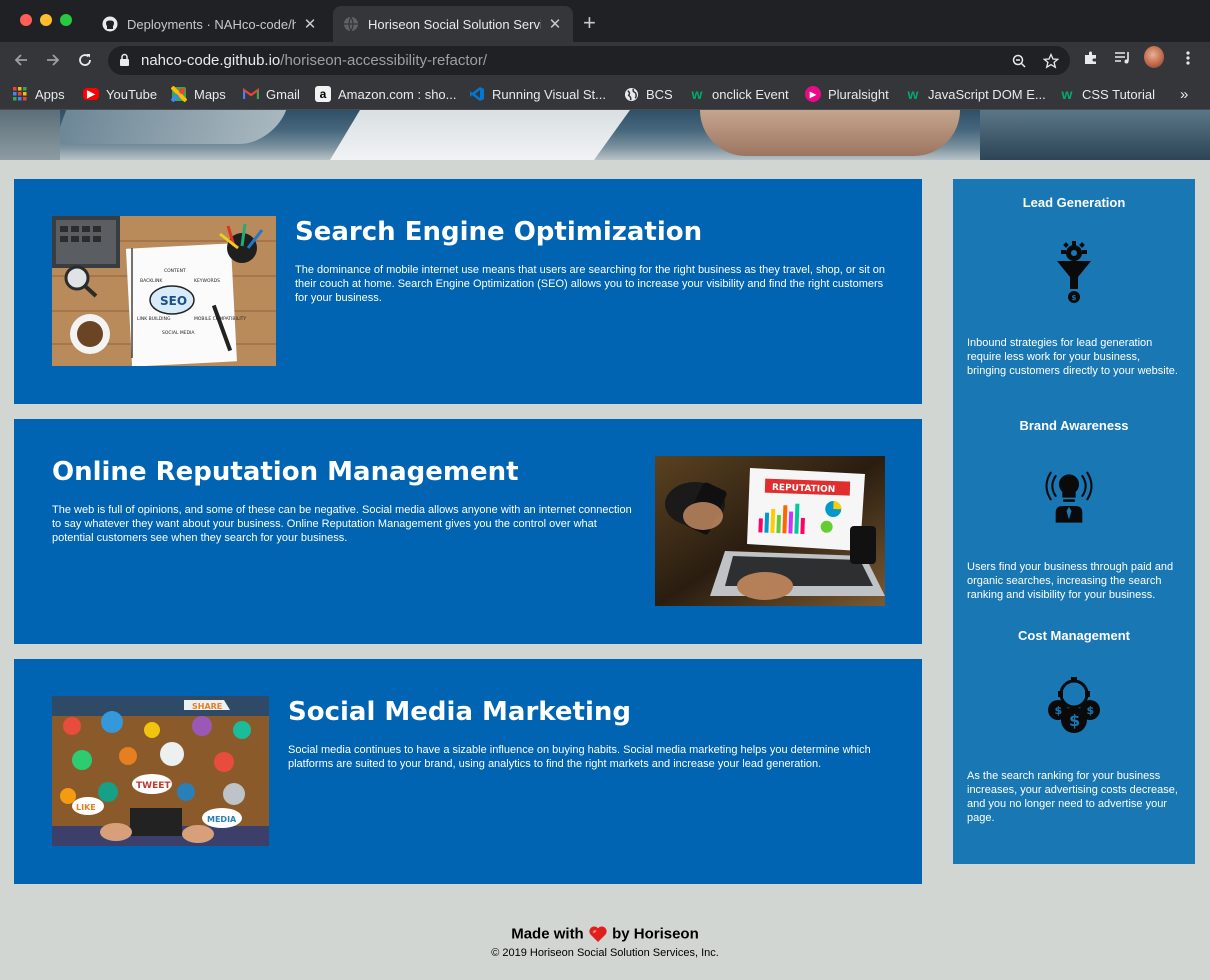 This screenshot has height=980, width=1210. Describe the element at coordinates (605, 135) in the screenshot. I see `hero-image` at that location.